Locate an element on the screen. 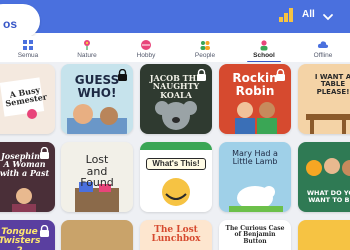 The image size is (350, 250). filter-dropdown-label: All is located at coordinates (308, 14).